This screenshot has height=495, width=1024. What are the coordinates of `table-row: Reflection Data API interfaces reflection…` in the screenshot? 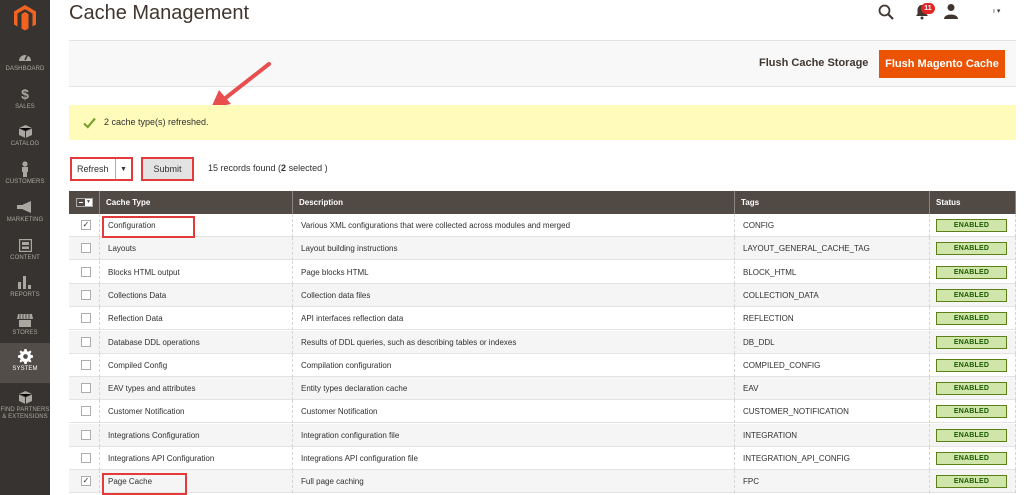 It's located at (542, 319).